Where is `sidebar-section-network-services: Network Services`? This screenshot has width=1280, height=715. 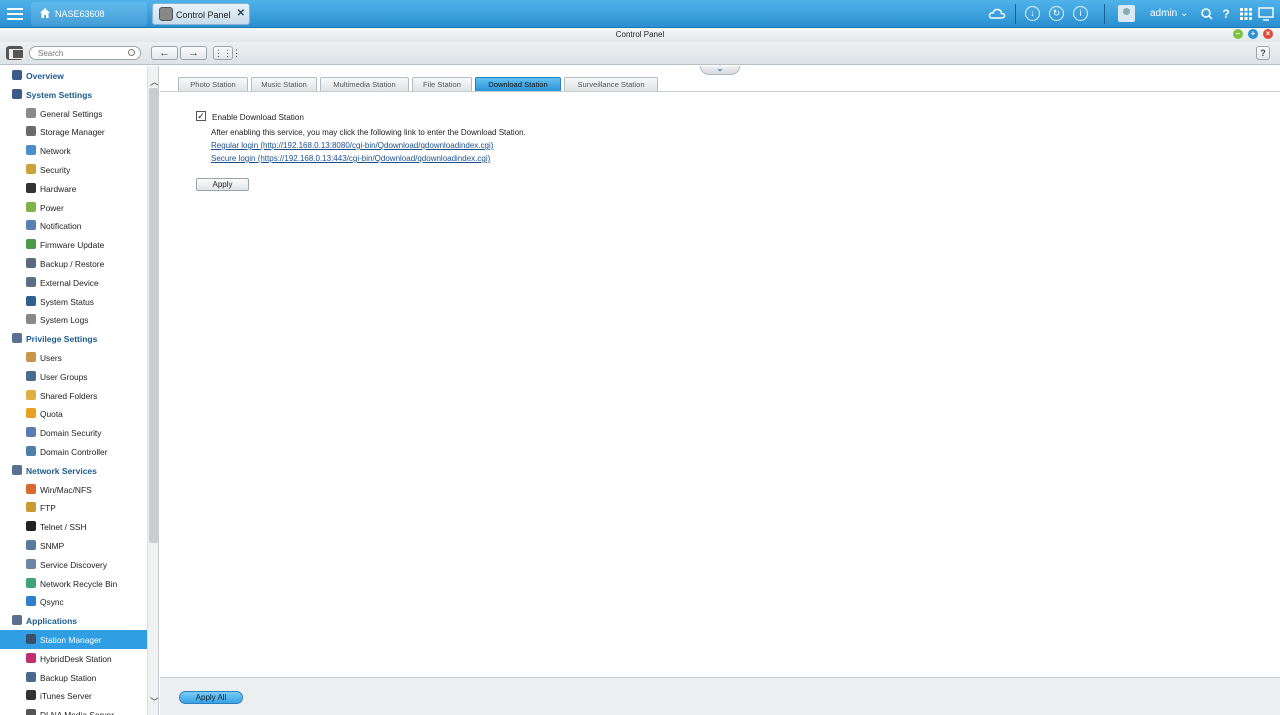 sidebar-section-network-services: Network Services is located at coordinates (73, 470).